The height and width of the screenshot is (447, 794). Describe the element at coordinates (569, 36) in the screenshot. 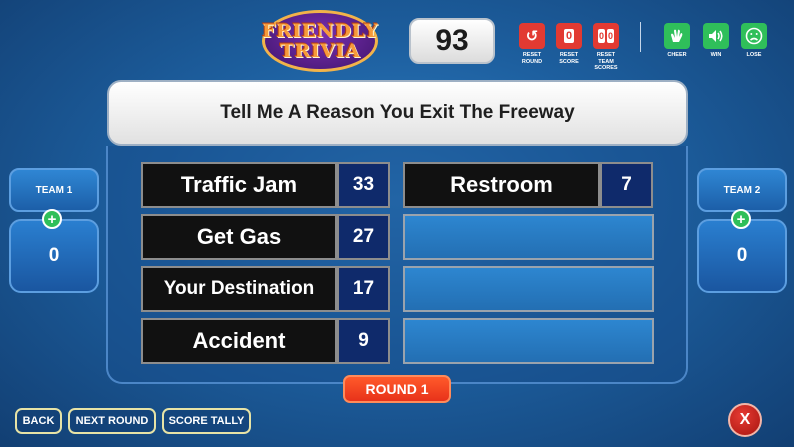

I see `reset-score-icon: 0` at that location.